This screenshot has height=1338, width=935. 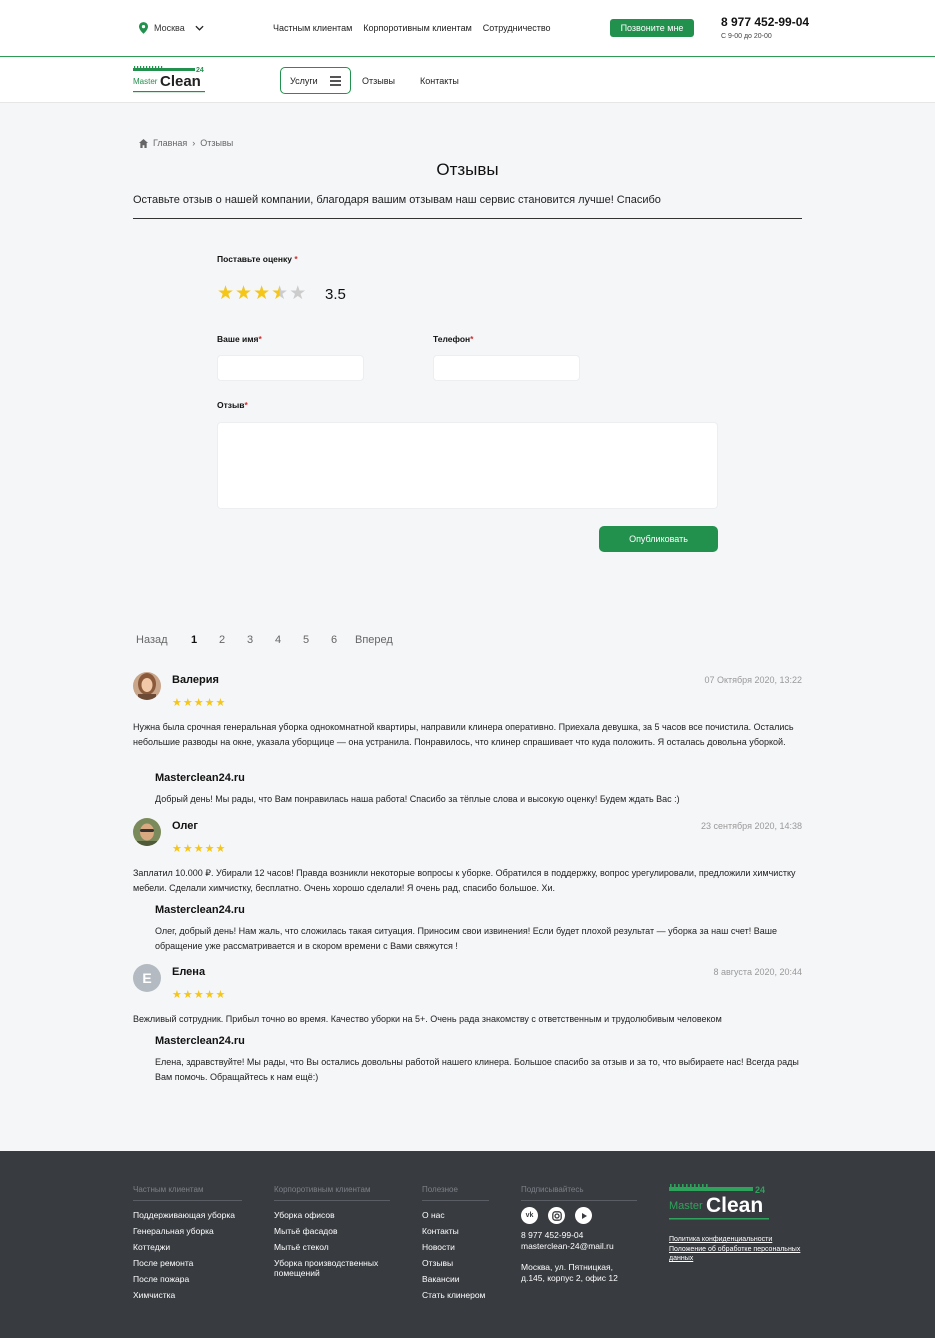 What do you see at coordinates (279, 293) in the screenshot?
I see `star-half-icon: ★` at bounding box center [279, 293].